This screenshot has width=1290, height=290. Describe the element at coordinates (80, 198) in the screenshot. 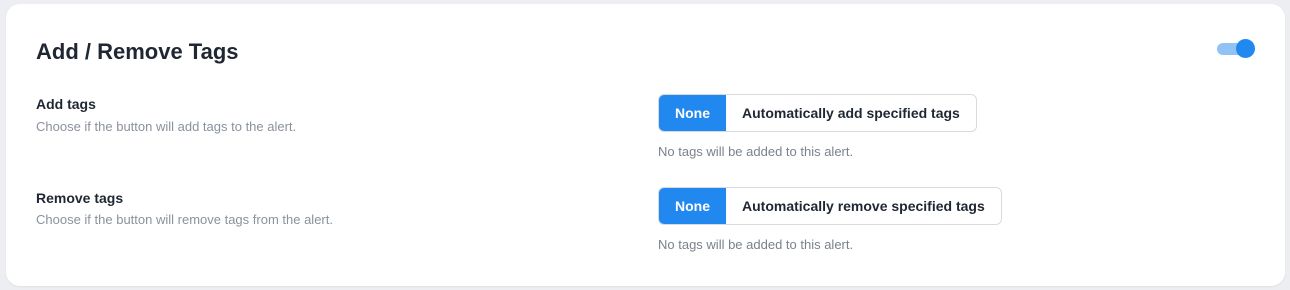

I see `remove-tags-label: Remove tags` at that location.